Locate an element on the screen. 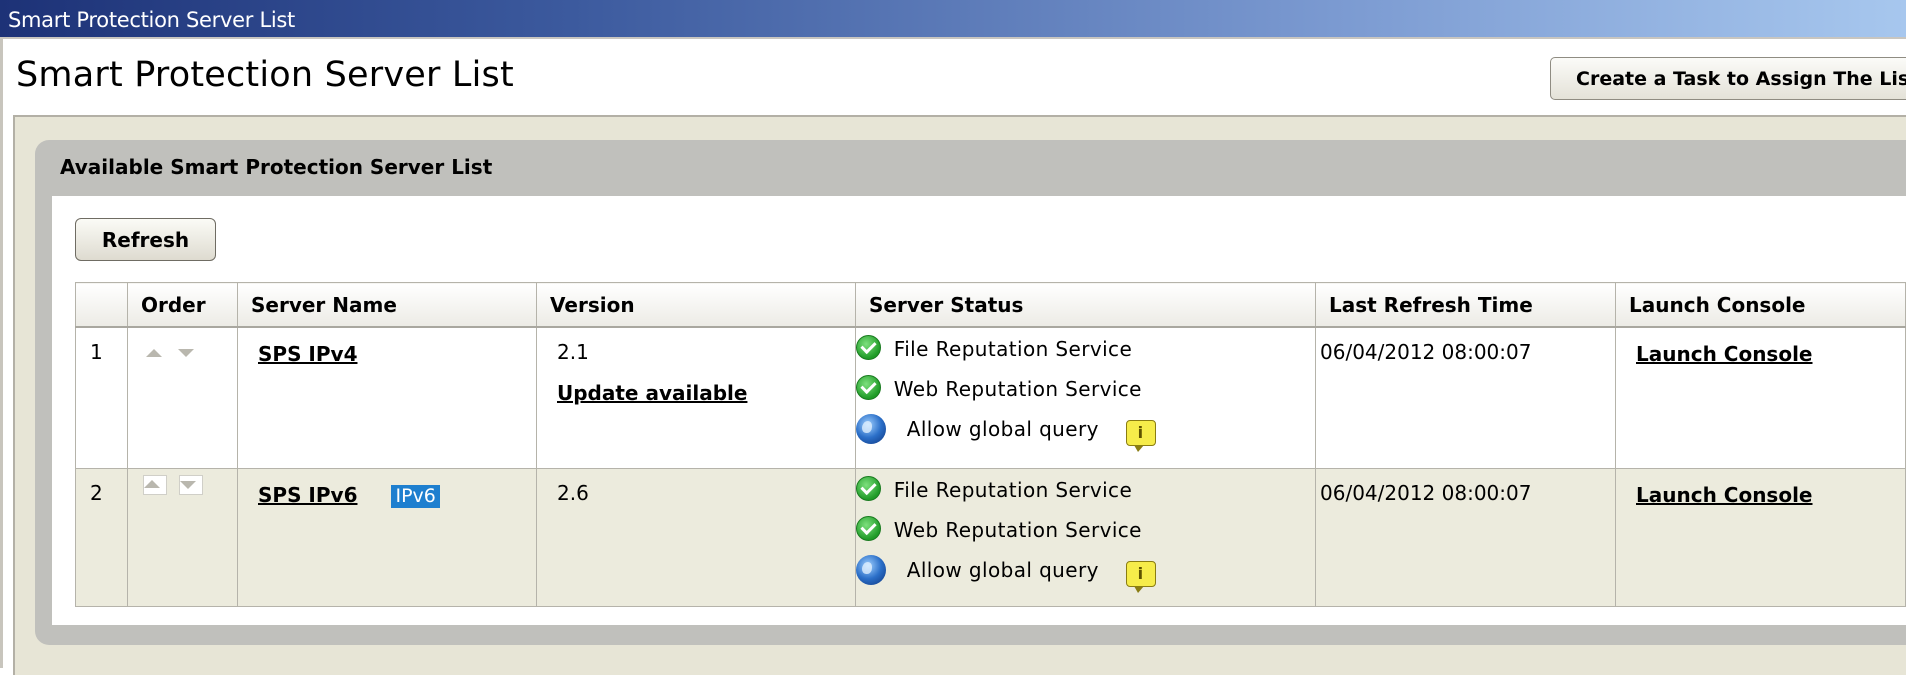 This screenshot has height=675, width=1906. column-header-index is located at coordinates (101, 305).